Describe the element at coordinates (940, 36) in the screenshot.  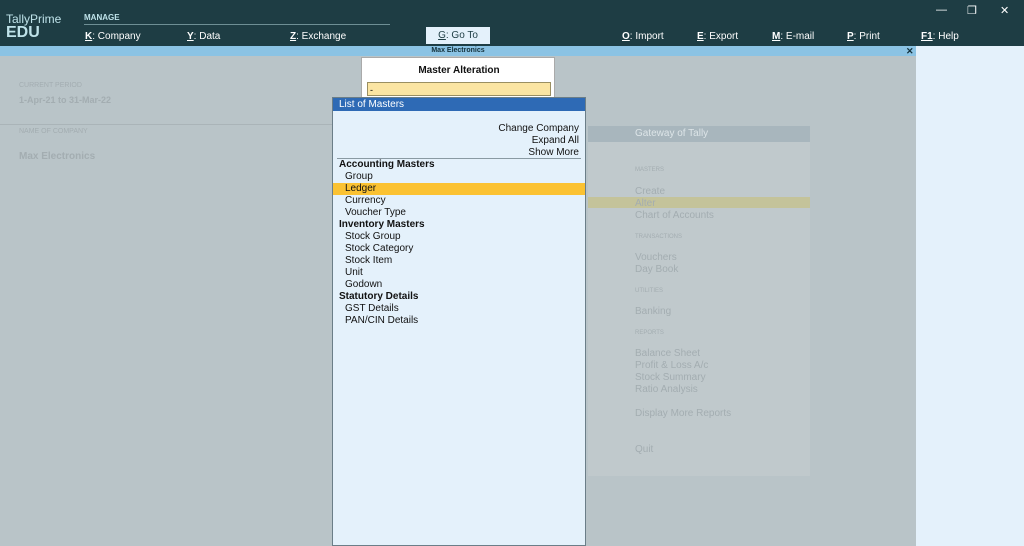
I see `menu-help: F1: Help` at that location.